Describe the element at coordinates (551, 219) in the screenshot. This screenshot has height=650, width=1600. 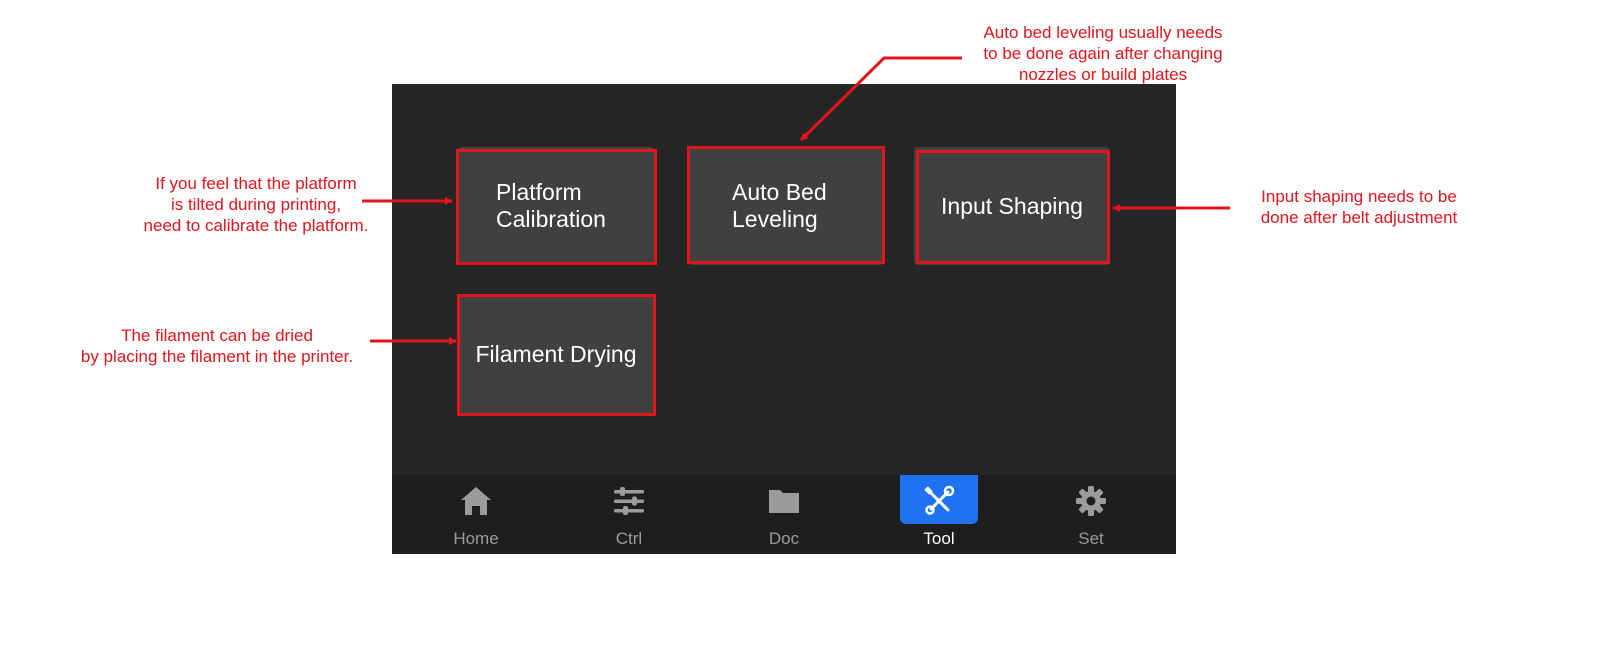
I see `platform-calibration-label-line2: Calibration` at that location.